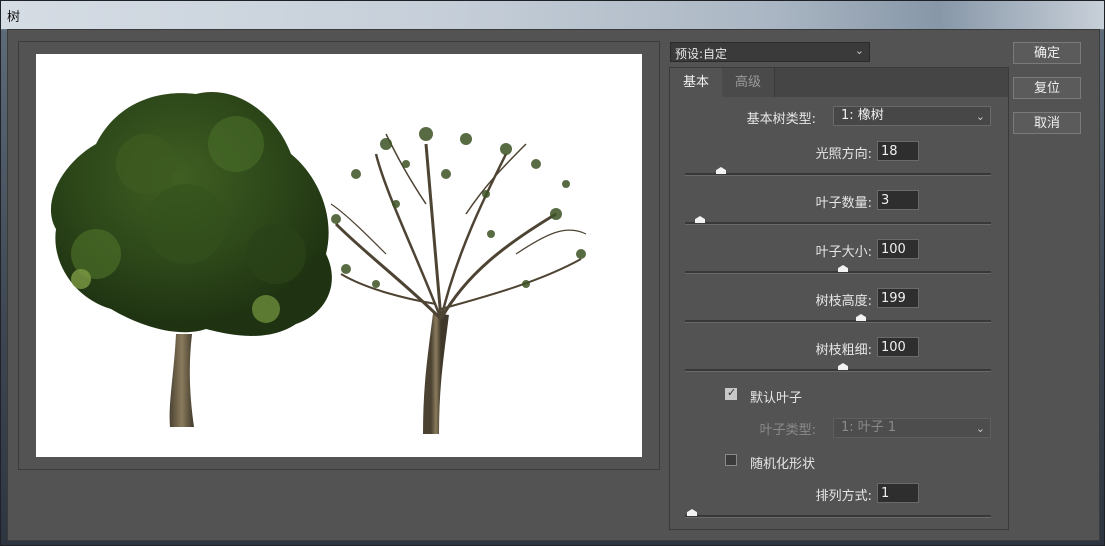 This screenshot has width=1105, height=546. Describe the element at coordinates (862, 115) in the screenshot. I see `tree-type-value: 1: 橡树` at that location.